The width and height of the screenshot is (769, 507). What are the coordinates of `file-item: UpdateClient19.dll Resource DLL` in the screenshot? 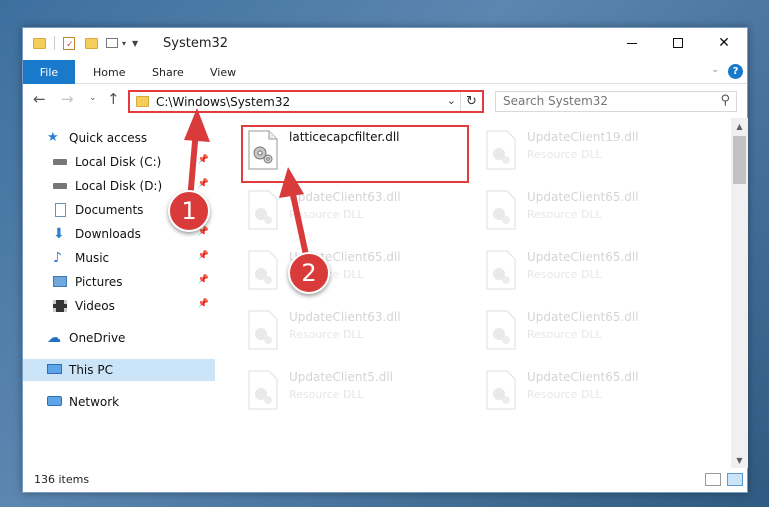 It's located at (591, 149).